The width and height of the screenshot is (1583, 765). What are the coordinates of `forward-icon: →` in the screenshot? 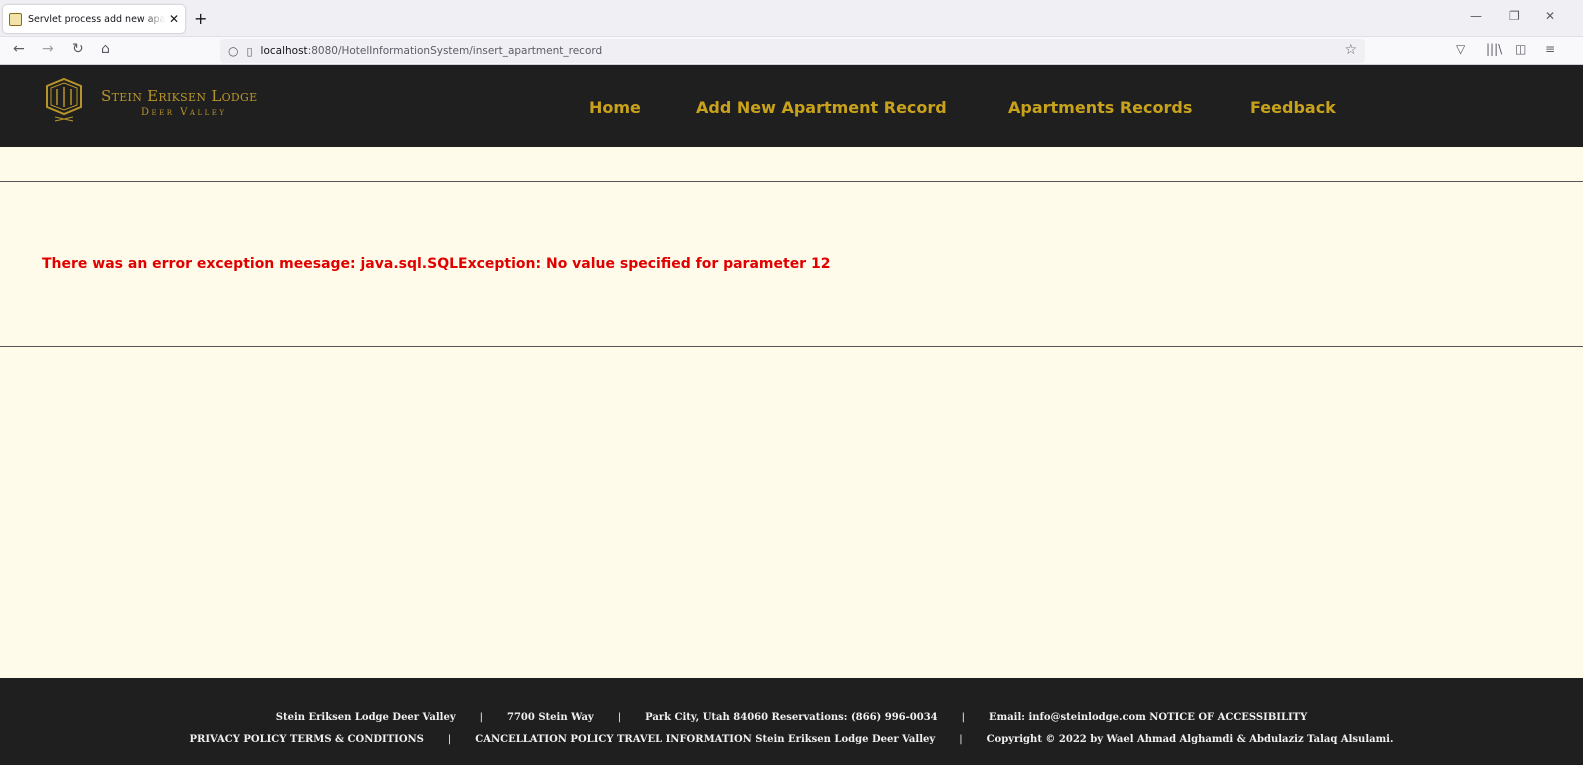 It's located at (48, 49).